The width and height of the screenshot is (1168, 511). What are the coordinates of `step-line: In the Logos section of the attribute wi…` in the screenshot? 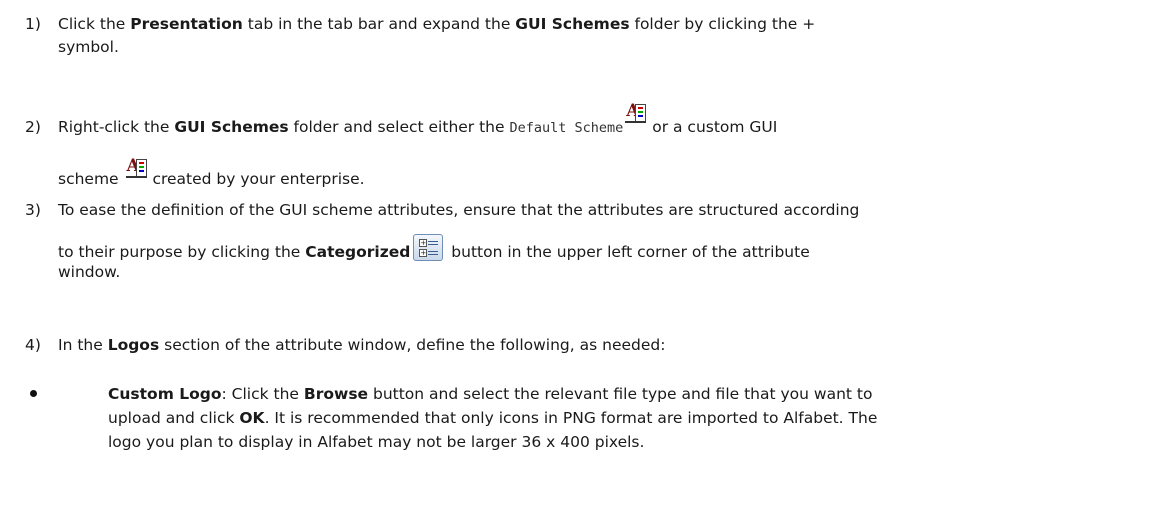 It's located at (598, 345).